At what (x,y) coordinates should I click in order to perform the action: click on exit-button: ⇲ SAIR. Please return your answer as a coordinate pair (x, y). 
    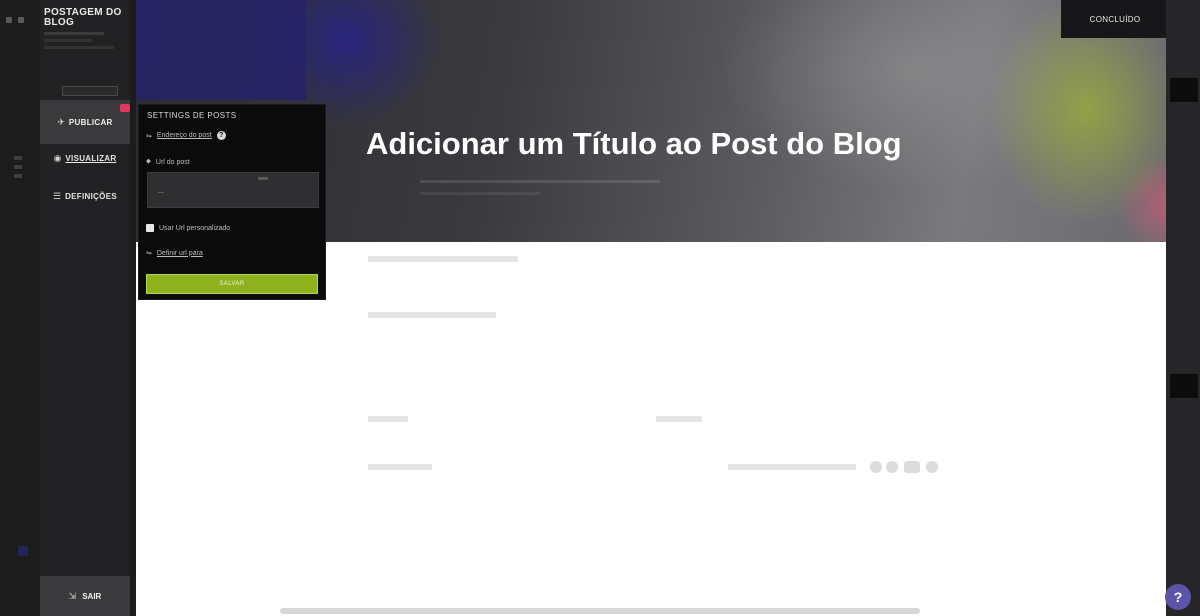
    Looking at the image, I should click on (85, 596).